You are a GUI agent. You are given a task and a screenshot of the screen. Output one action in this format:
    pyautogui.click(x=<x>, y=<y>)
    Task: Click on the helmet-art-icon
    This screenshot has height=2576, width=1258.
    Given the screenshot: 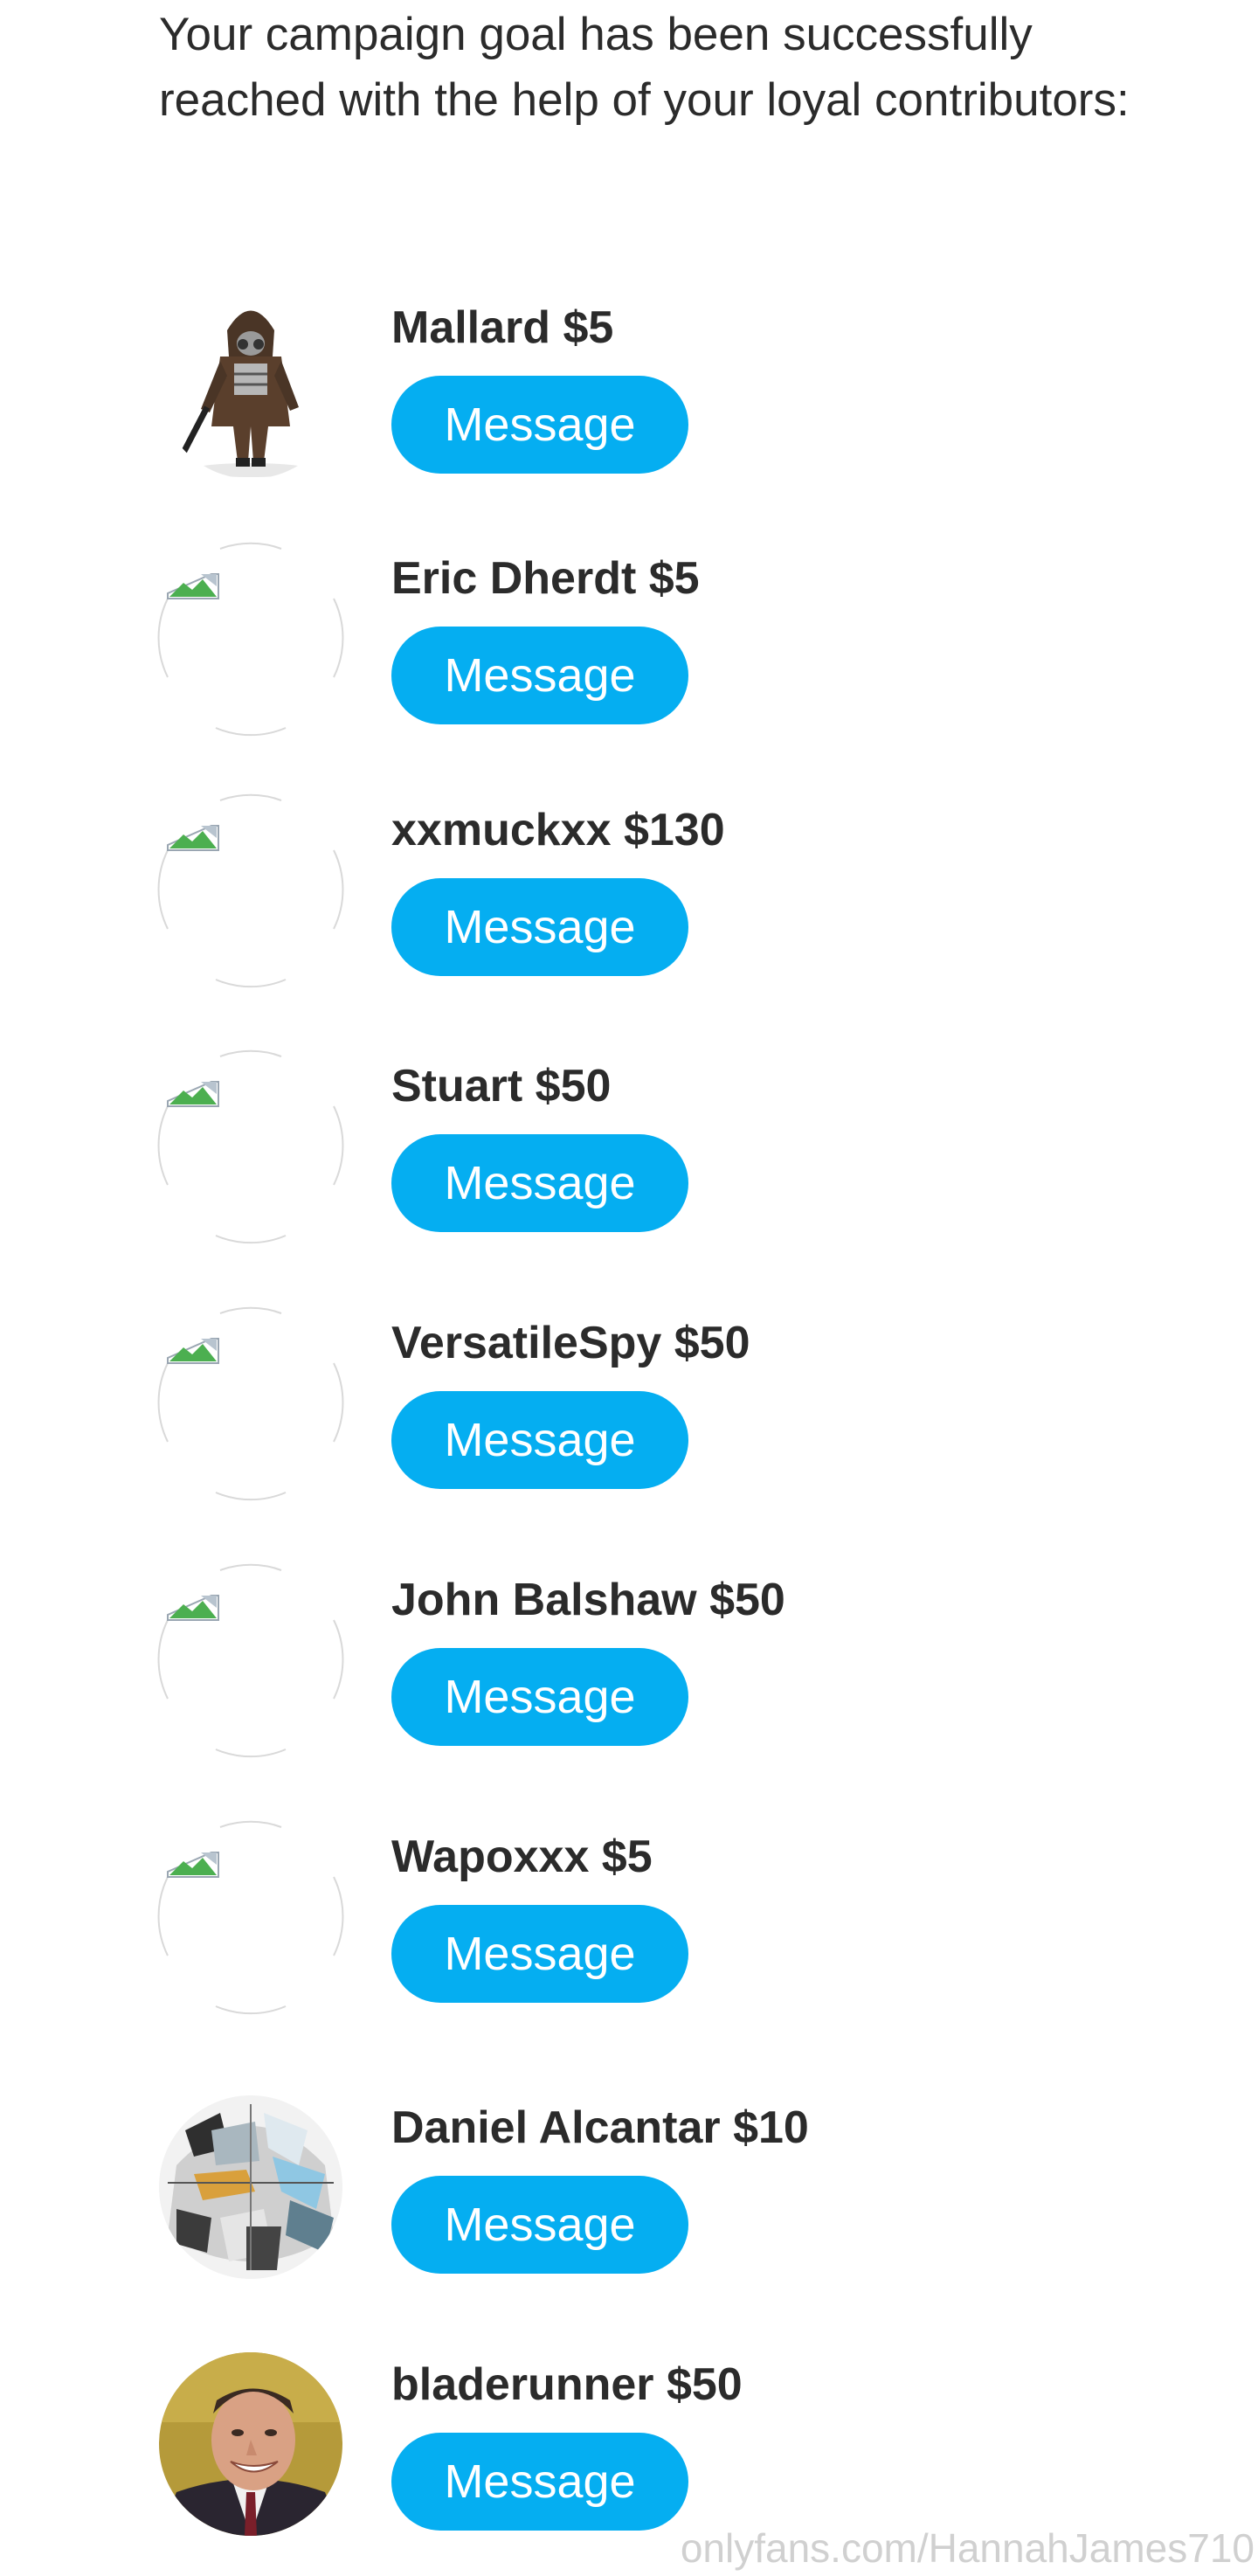 What is the action you would take?
    pyautogui.click(x=251, y=2187)
    